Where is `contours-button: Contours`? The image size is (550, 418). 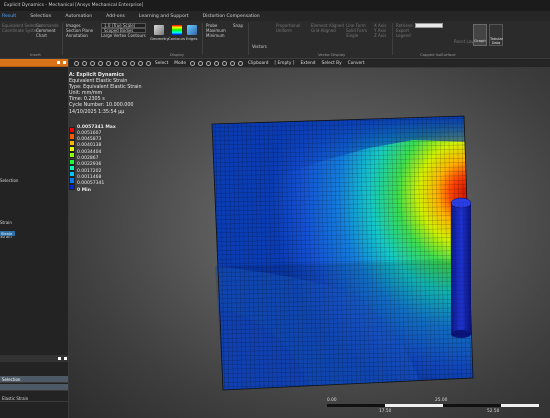
contours-button: Contours is located at coordinates (176, 33).